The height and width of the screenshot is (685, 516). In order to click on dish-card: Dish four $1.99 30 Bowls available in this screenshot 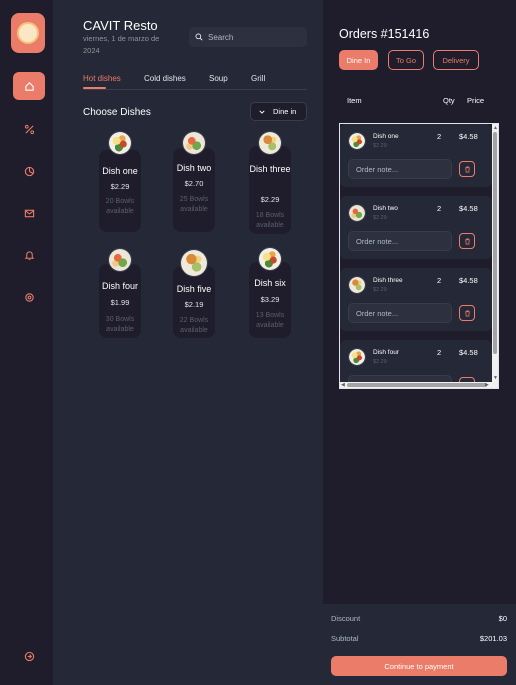, I will do `click(120, 293)`.